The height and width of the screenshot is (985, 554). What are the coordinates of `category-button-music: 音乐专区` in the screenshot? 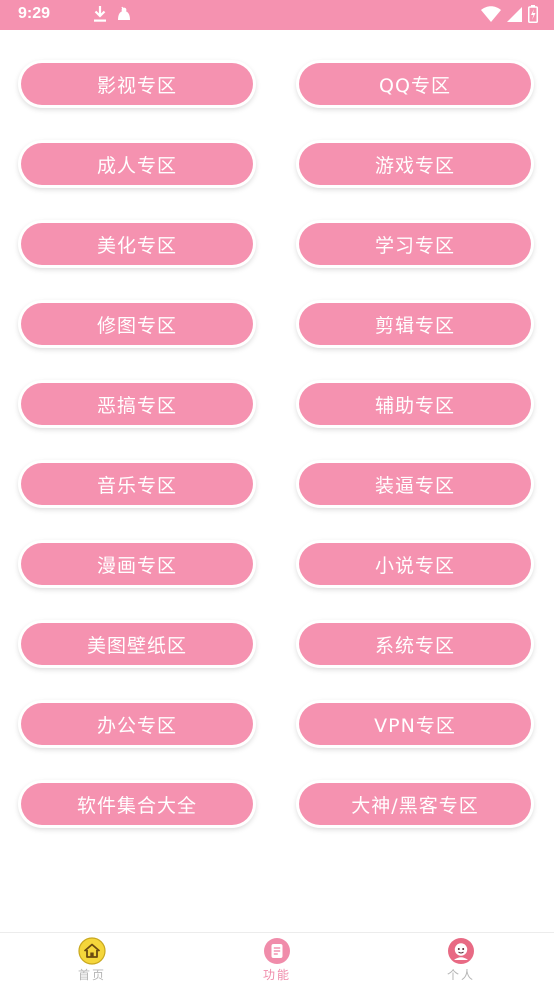 It's located at (137, 484).